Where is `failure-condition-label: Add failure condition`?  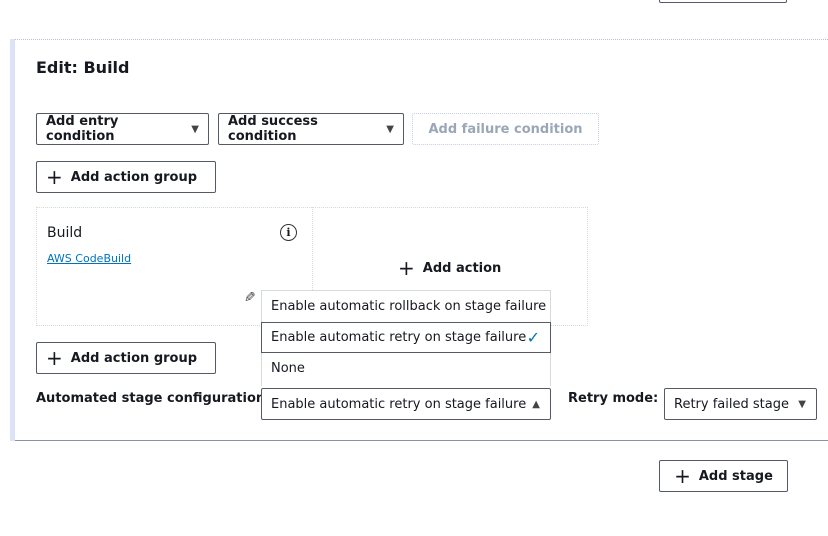 failure-condition-label: Add failure condition is located at coordinates (505, 129).